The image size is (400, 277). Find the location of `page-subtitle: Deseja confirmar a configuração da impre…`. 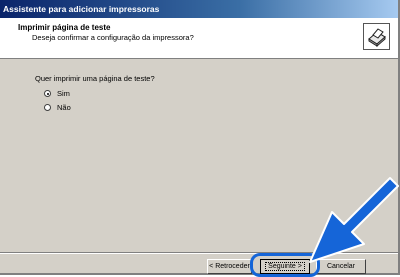

page-subtitle: Deseja confirmar a configuração da impre… is located at coordinates (113, 37).